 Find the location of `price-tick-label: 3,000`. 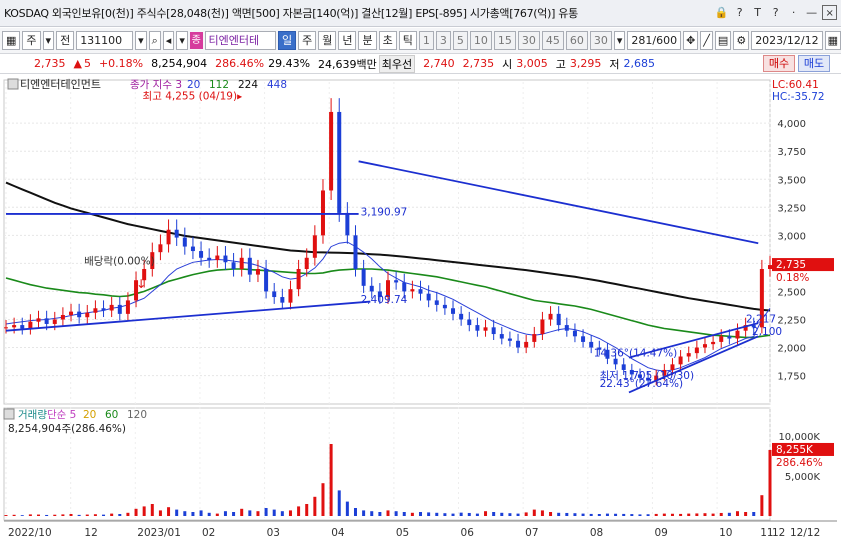

price-tick-label: 3,000 is located at coordinates (791, 236).